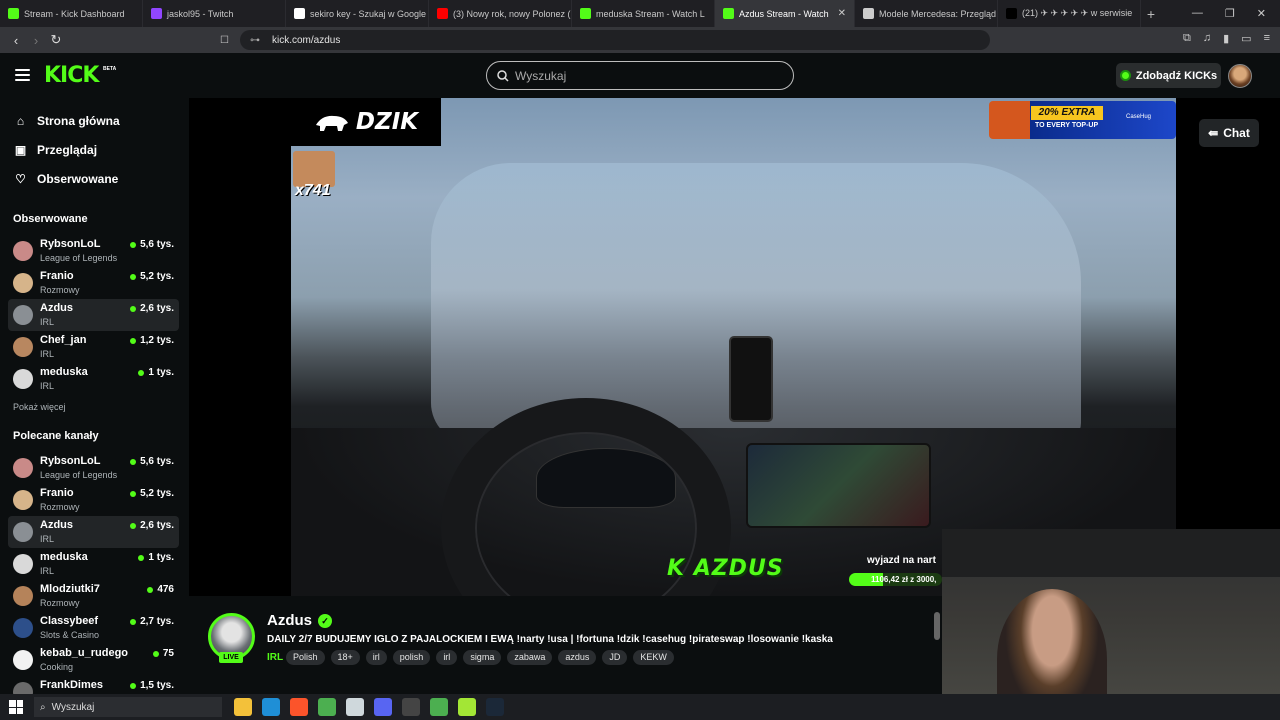 This screenshot has height=720, width=1280. I want to click on browser-tab: (3) Nowy rok, nowy Polonez (m, so click(500, 13).